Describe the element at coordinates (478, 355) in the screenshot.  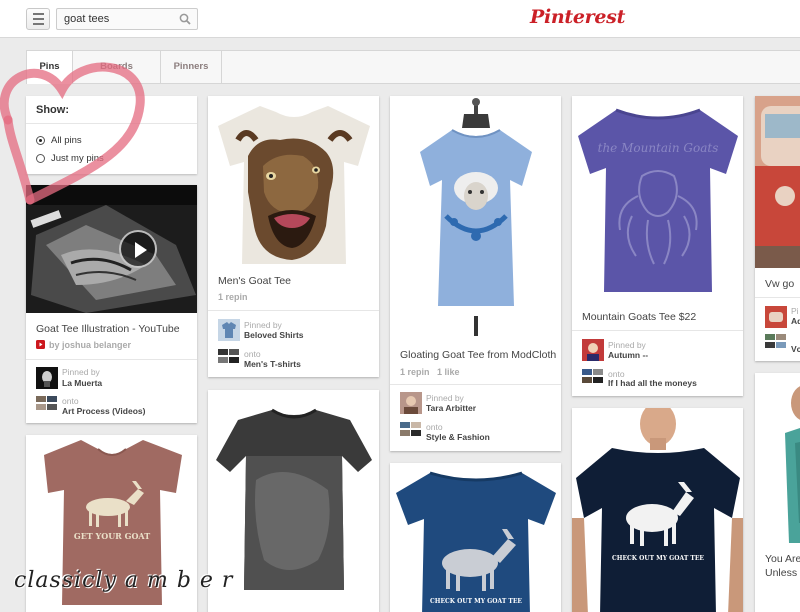
I see `pin-description: Gloating Goat Tee from ModCloth` at that location.